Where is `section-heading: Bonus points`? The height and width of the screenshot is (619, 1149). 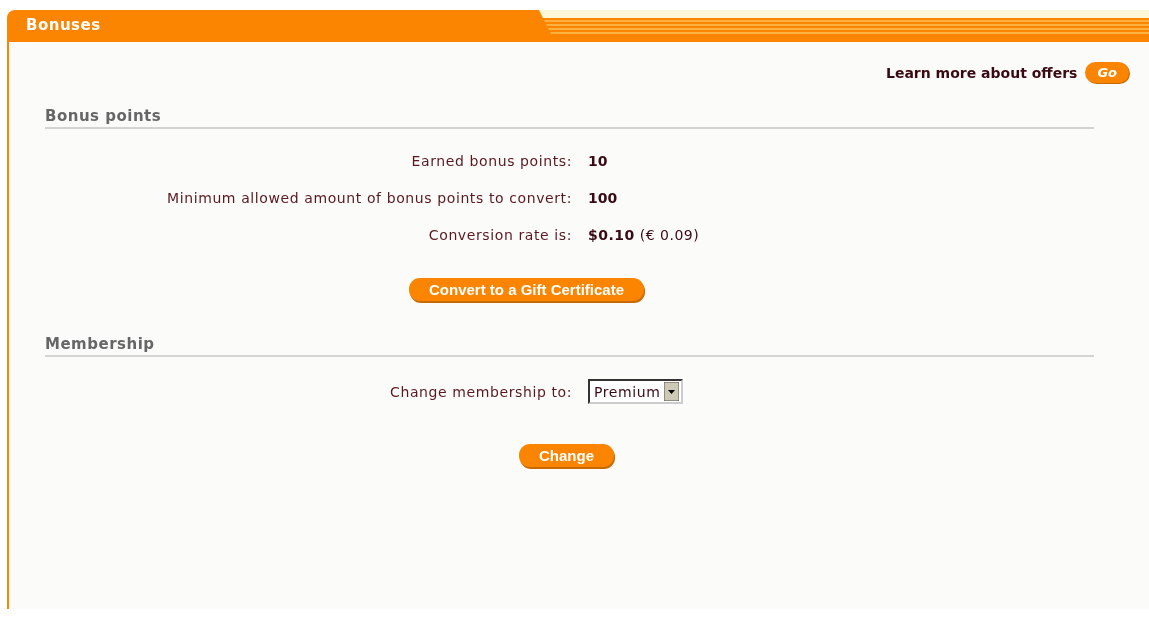 section-heading: Bonus points is located at coordinates (569, 118).